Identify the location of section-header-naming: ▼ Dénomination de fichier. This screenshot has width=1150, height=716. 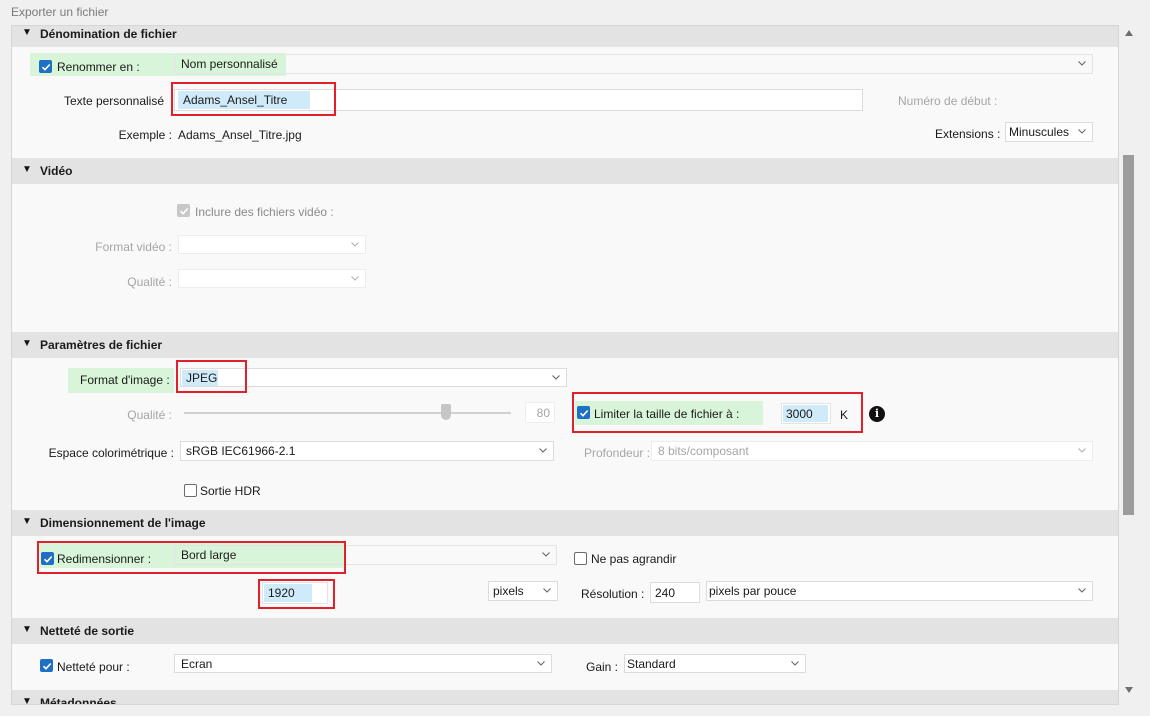
(565, 36).